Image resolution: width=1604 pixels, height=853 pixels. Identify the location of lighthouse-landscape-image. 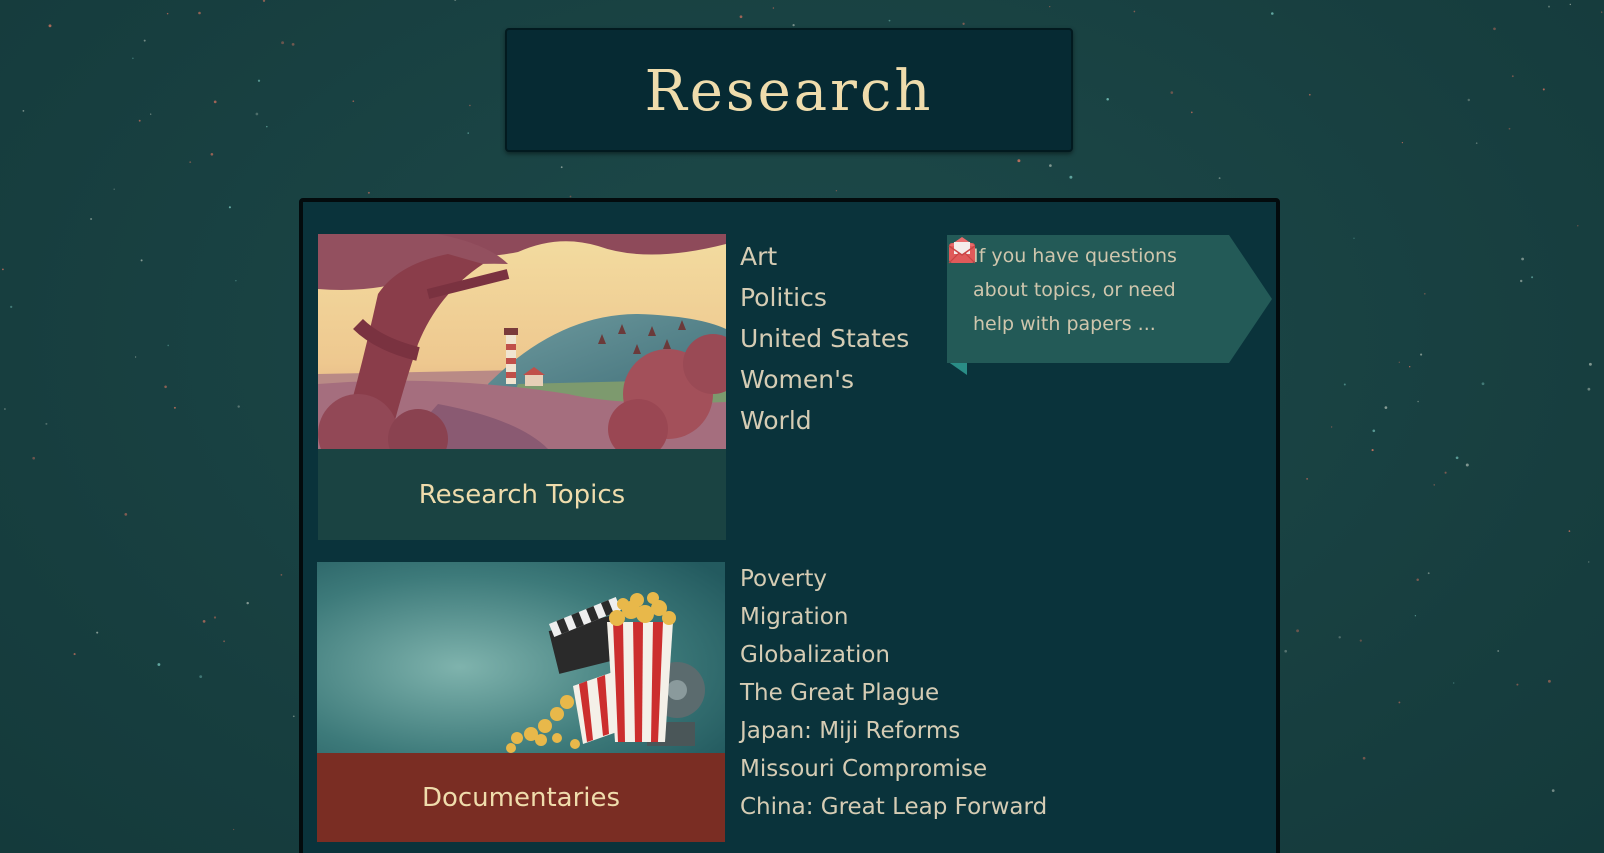
(522, 341).